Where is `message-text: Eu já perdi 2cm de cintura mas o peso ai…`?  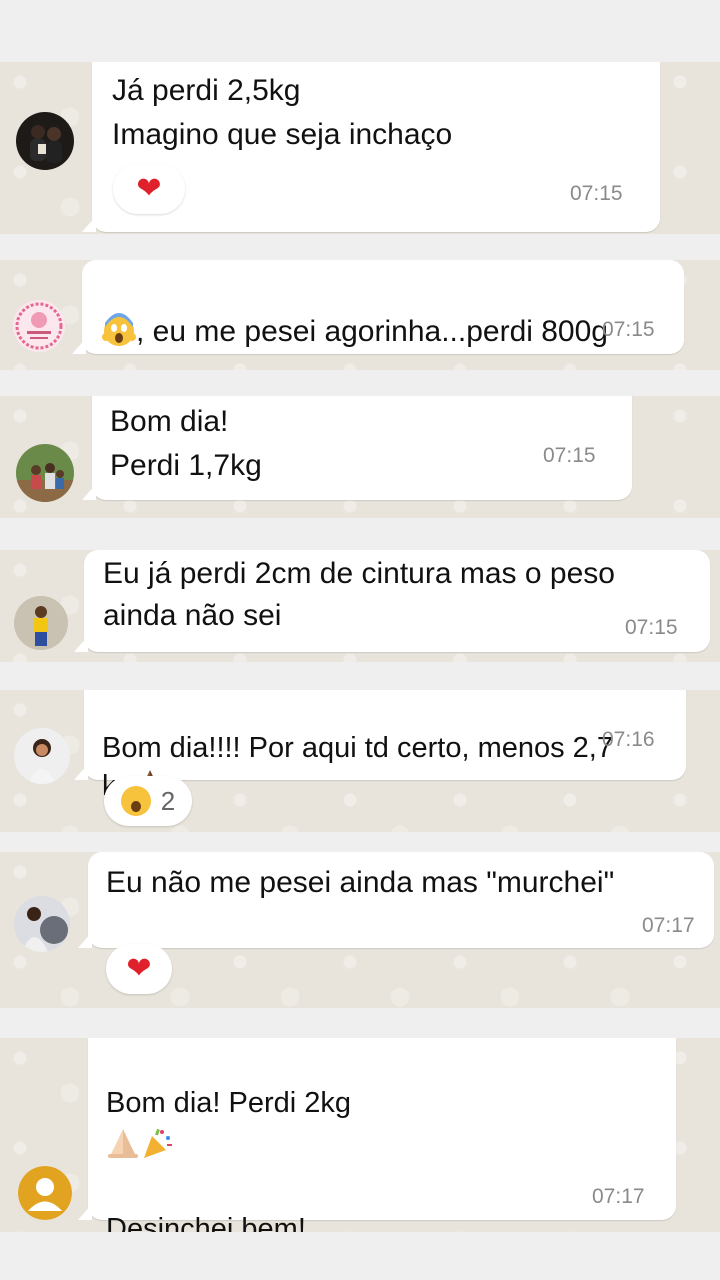 message-text: Eu já perdi 2cm de cintura mas o peso ai… is located at coordinates (359, 594).